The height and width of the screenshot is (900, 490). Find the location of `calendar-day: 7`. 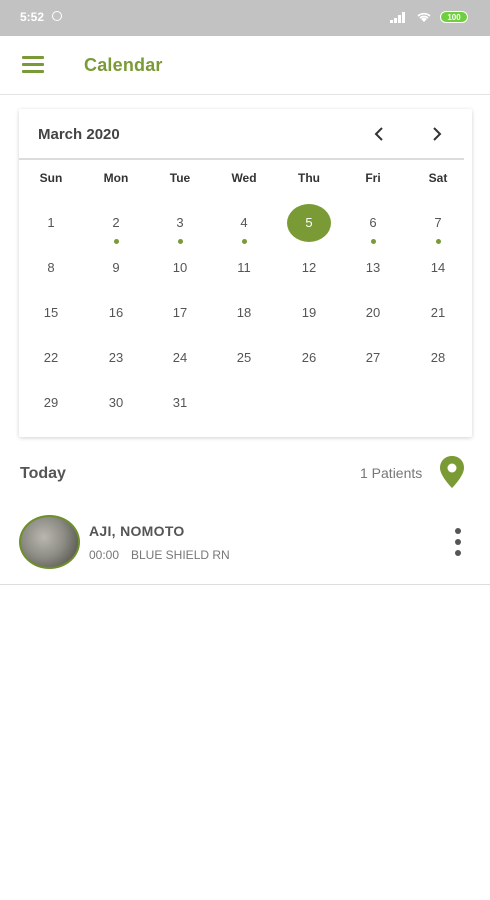

calendar-day: 7 is located at coordinates (438, 229).